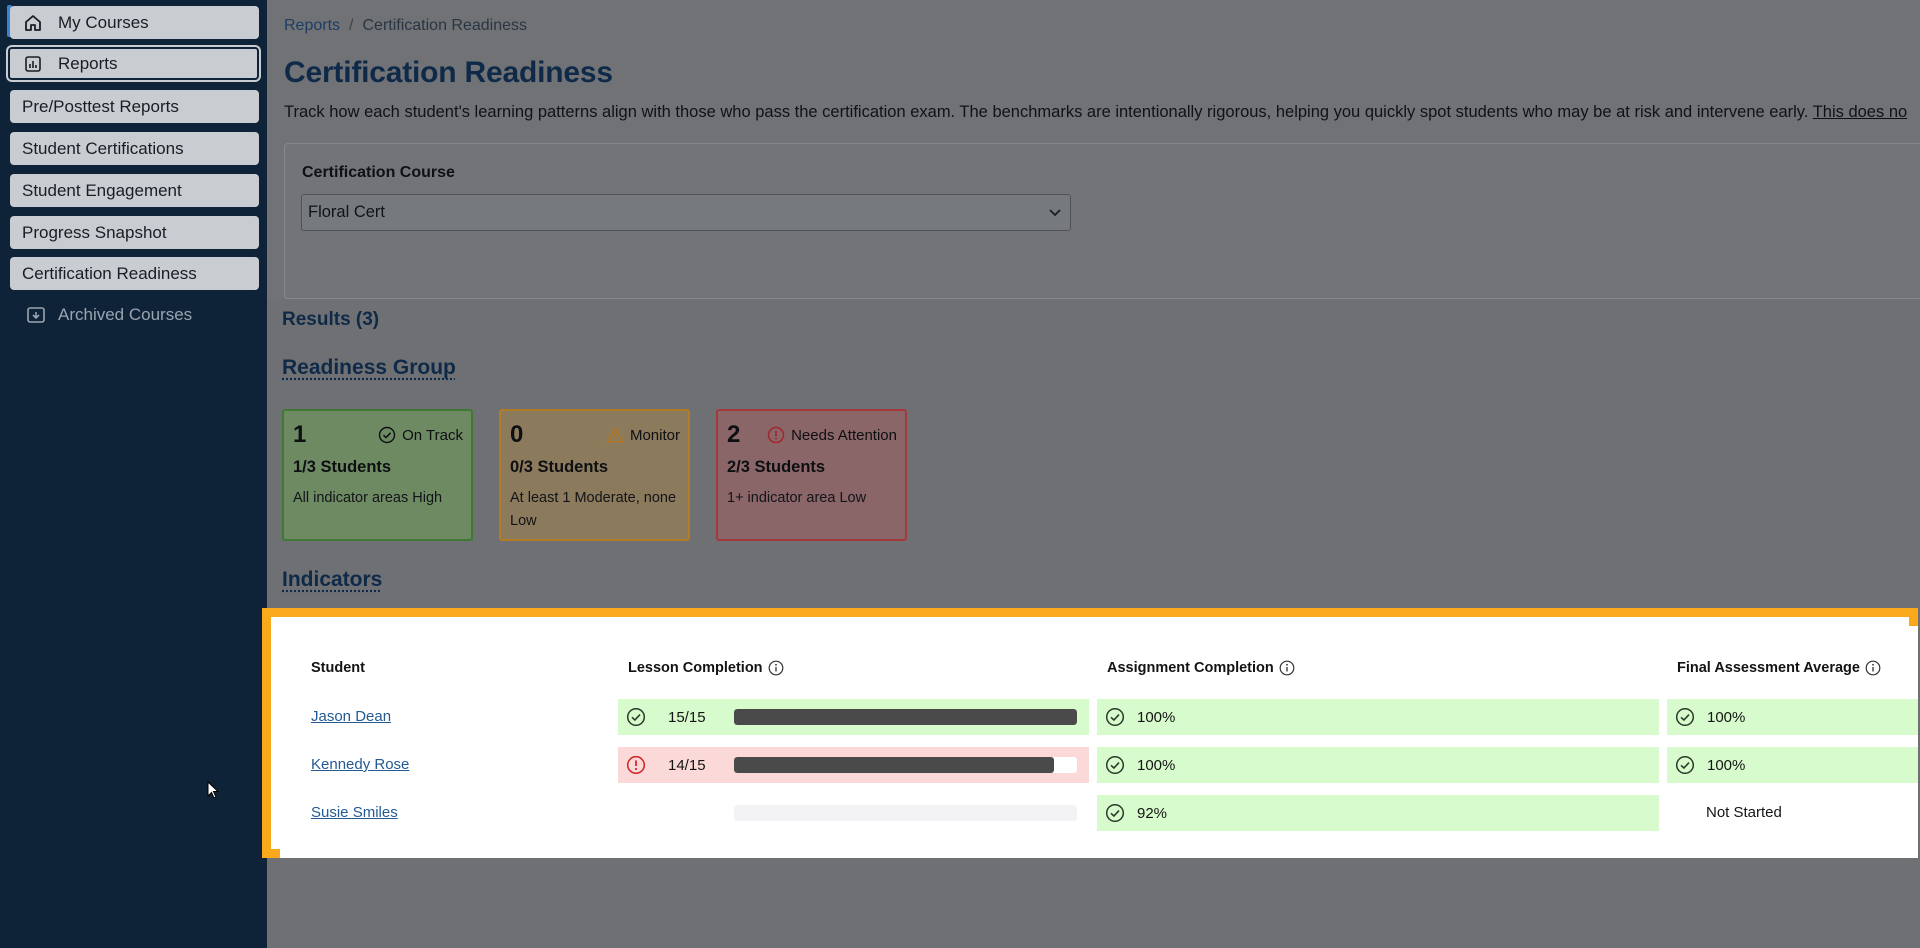 This screenshot has height=948, width=1920. What do you see at coordinates (103, 22) in the screenshot?
I see `sidebar-item-label: My Courses` at bounding box center [103, 22].